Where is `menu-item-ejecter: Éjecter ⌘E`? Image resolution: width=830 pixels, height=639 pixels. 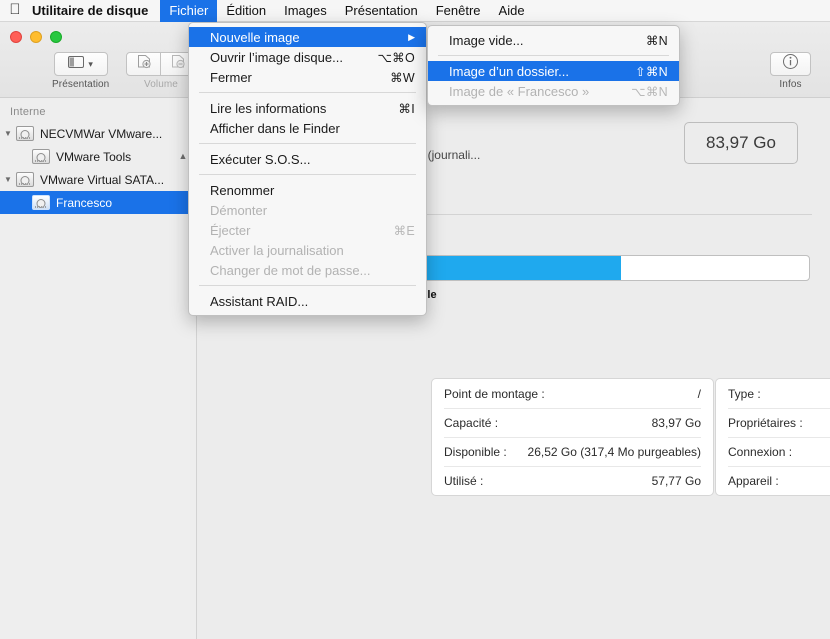 menu-item-ejecter: Éjecter ⌘E is located at coordinates (307, 230).